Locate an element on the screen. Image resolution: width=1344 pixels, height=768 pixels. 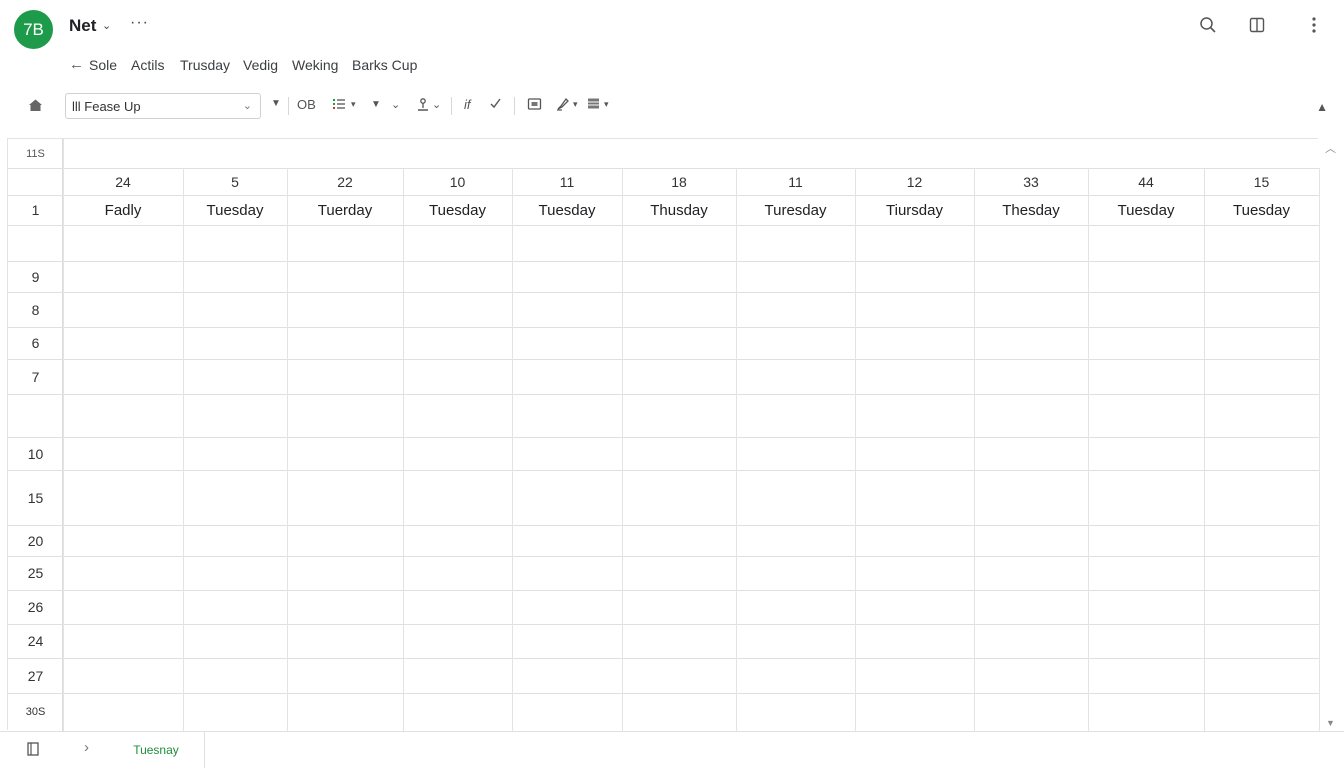
font-select-value: lll Fease Up is located at coordinates (106, 106).